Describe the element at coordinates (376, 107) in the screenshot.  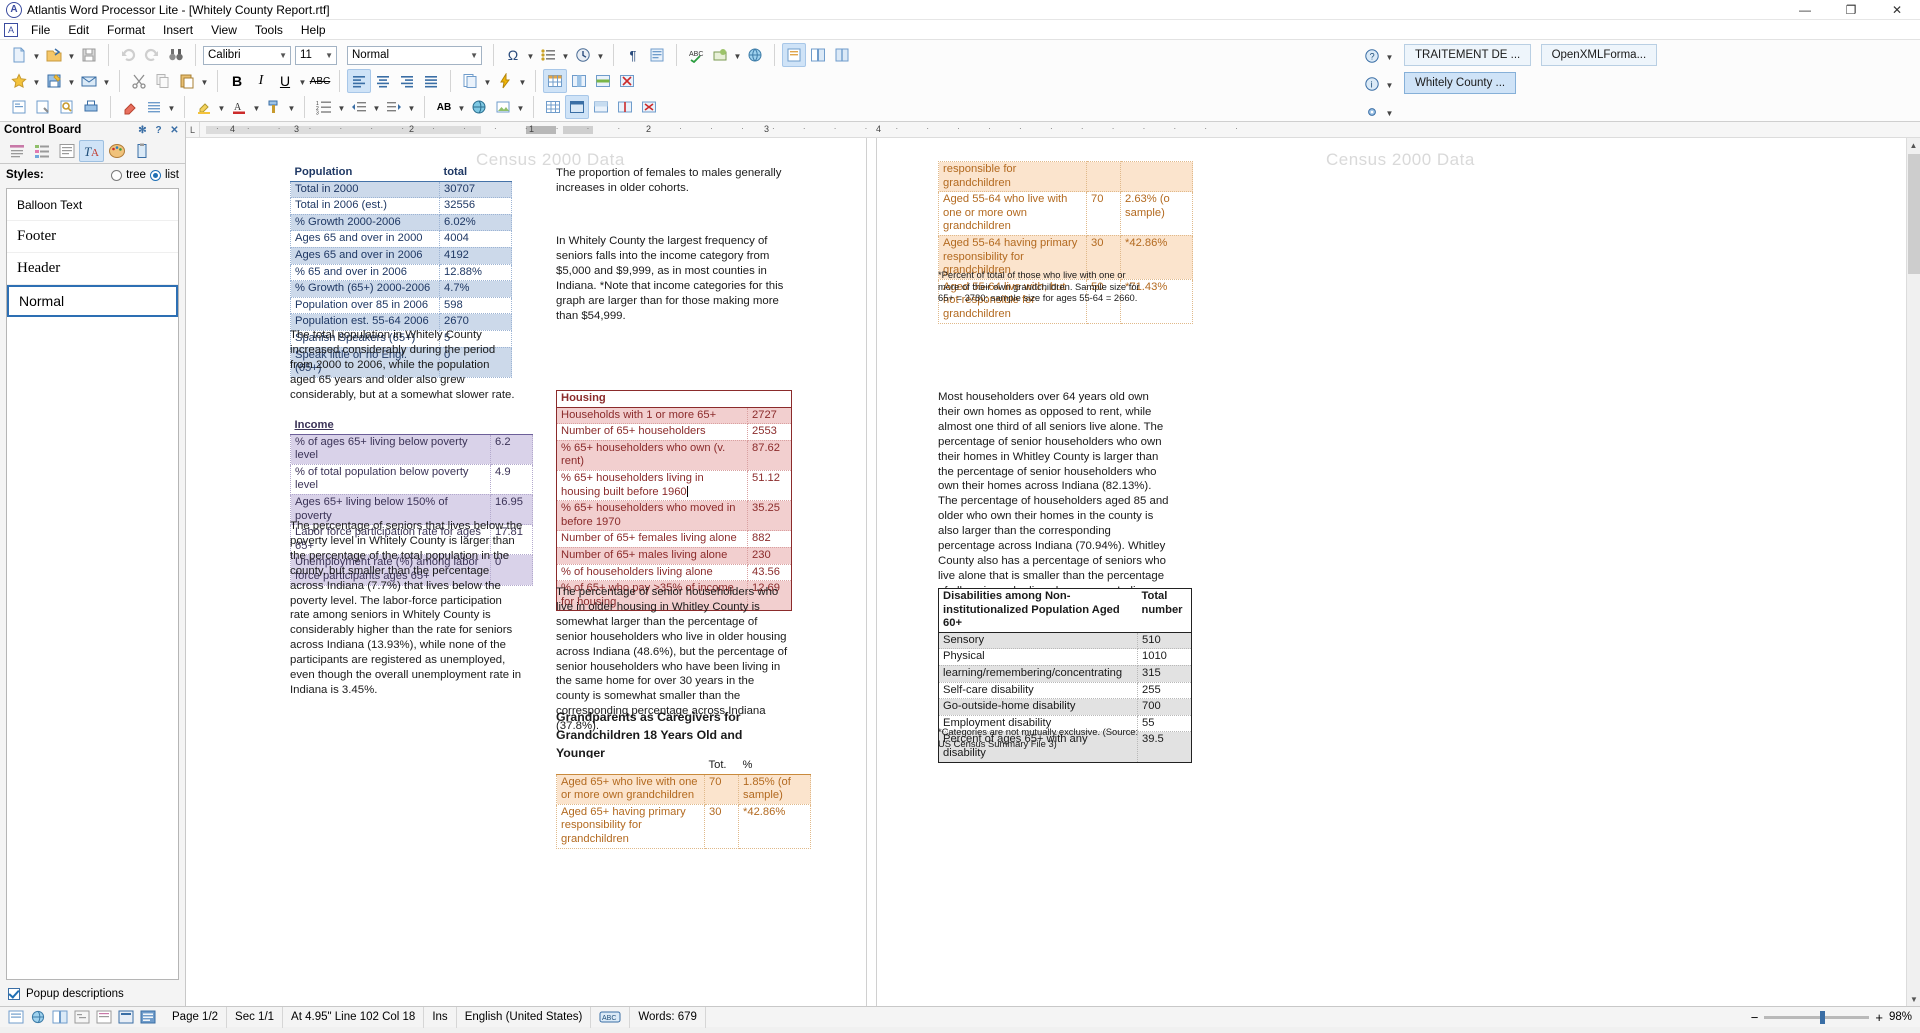
I see `indent-decrease-dropdown-icon: ▼` at that location.